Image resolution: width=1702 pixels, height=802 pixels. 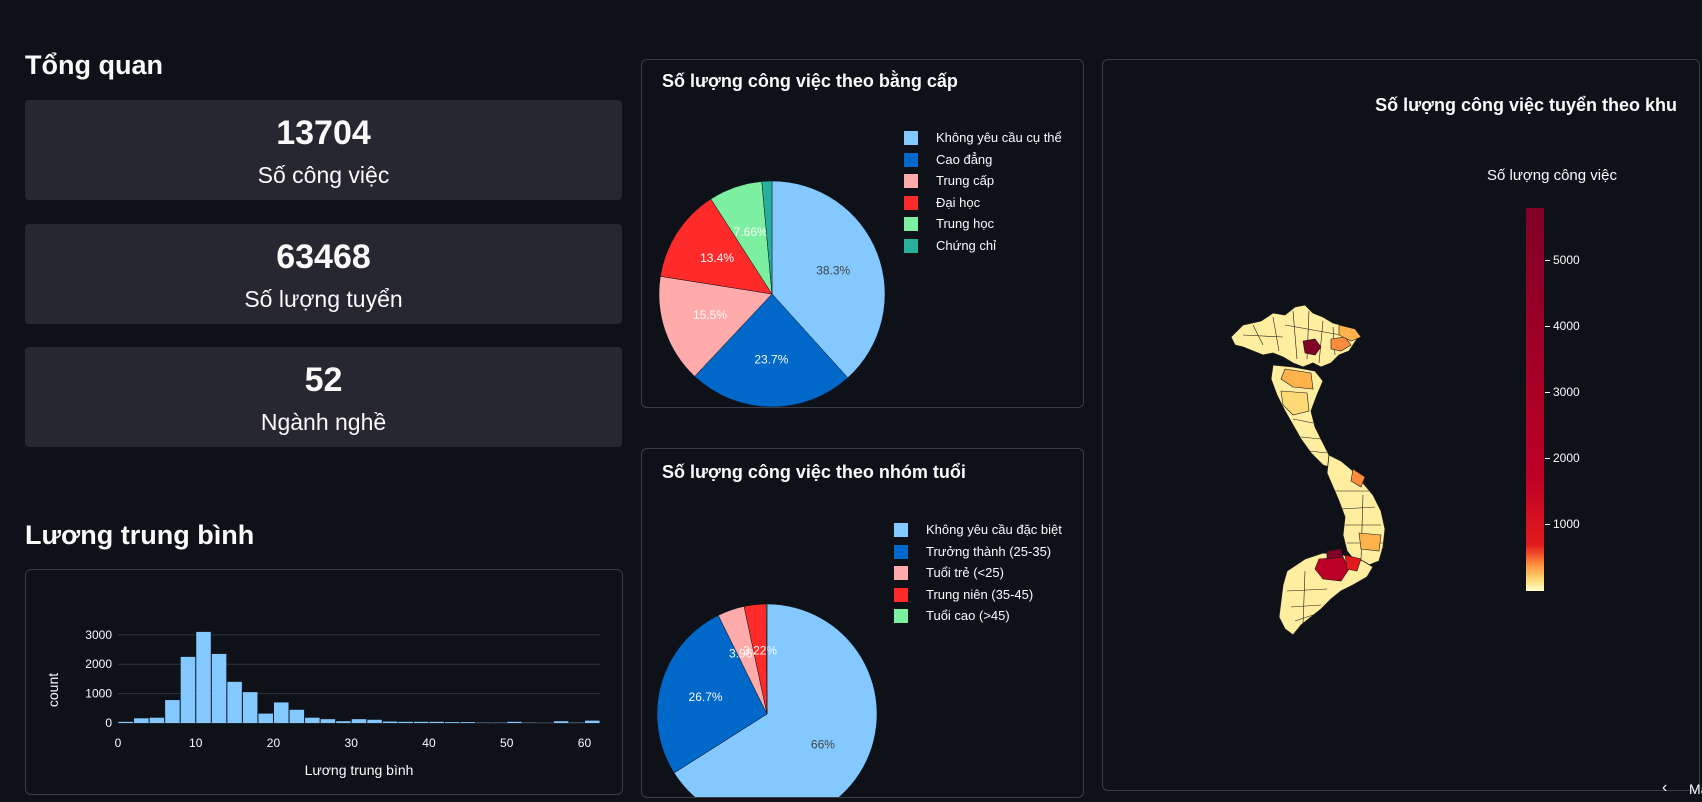 What do you see at coordinates (429, 743) in the screenshot?
I see `x-tick-label: 40` at bounding box center [429, 743].